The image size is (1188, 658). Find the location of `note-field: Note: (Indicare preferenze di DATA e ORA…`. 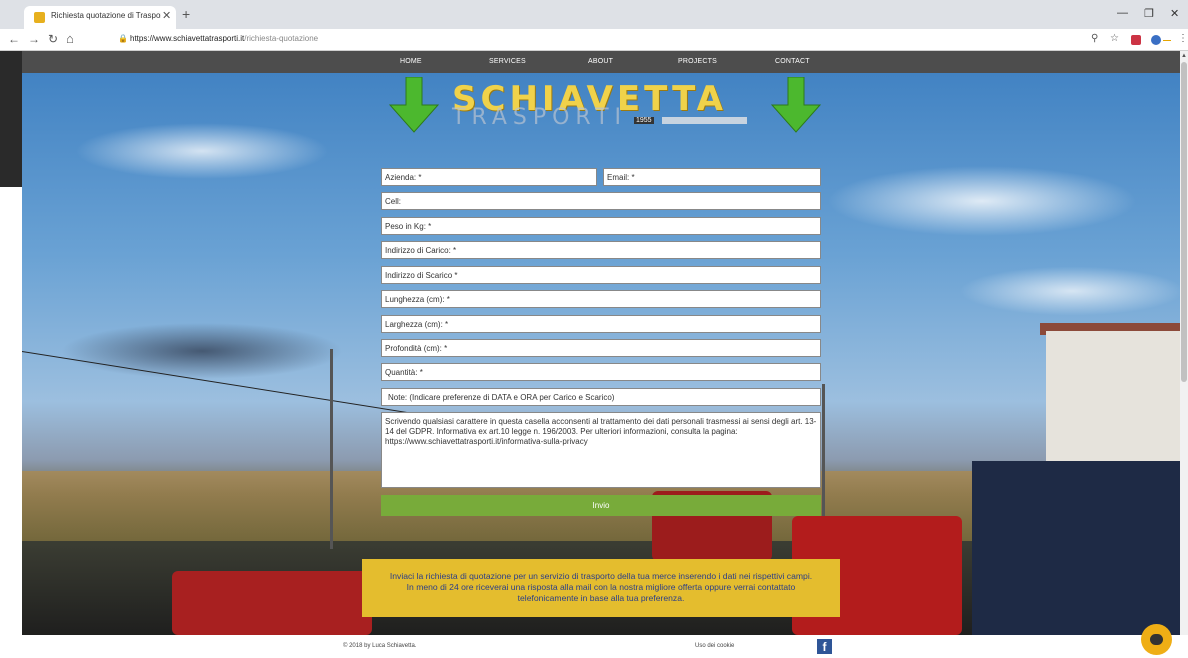

note-field: Note: (Indicare preferenze di DATA e ORA… is located at coordinates (601, 397).